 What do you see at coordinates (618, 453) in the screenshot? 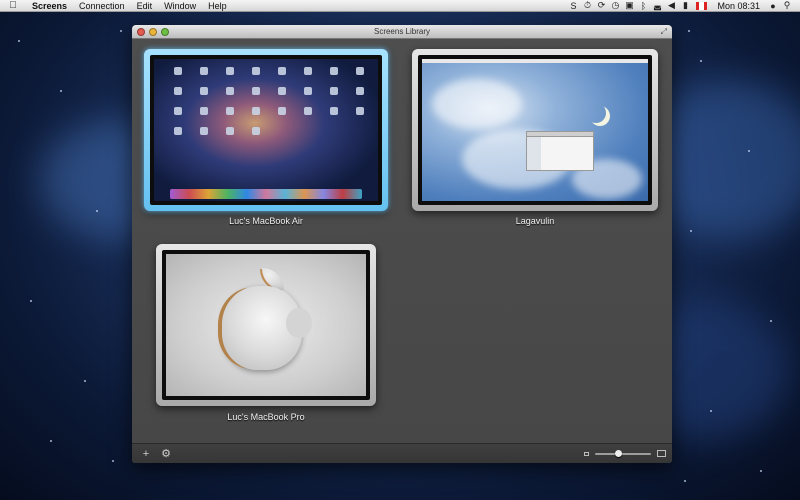
I see `slider-knob` at bounding box center [618, 453].